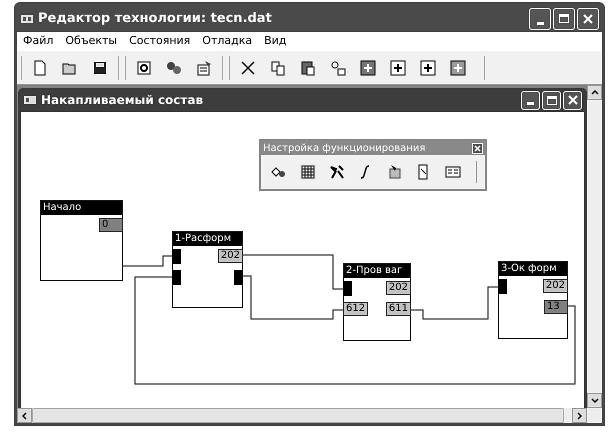 Image resolution: width=612 pixels, height=434 pixels. I want to click on menu-item: Файл, so click(38, 41).